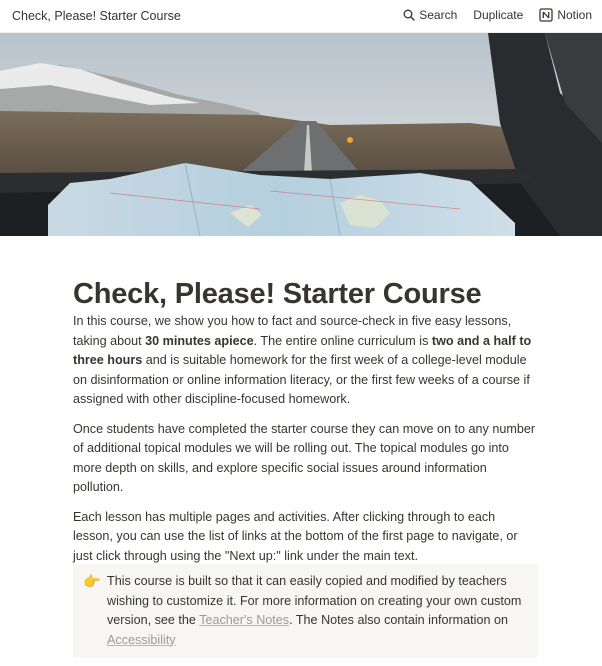 This screenshot has height=666, width=602. Describe the element at coordinates (409, 15) in the screenshot. I see `search-icon` at that location.